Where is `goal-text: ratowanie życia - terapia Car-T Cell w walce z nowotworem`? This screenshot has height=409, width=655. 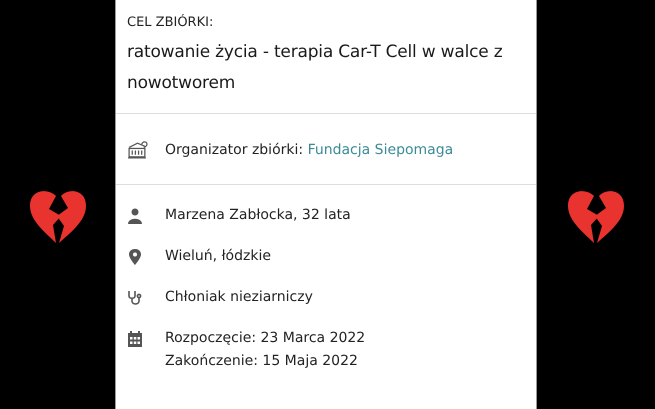 goal-text: ratowanie życia - terapia Car-T Cell w walce z nowotworem is located at coordinates (315, 68).